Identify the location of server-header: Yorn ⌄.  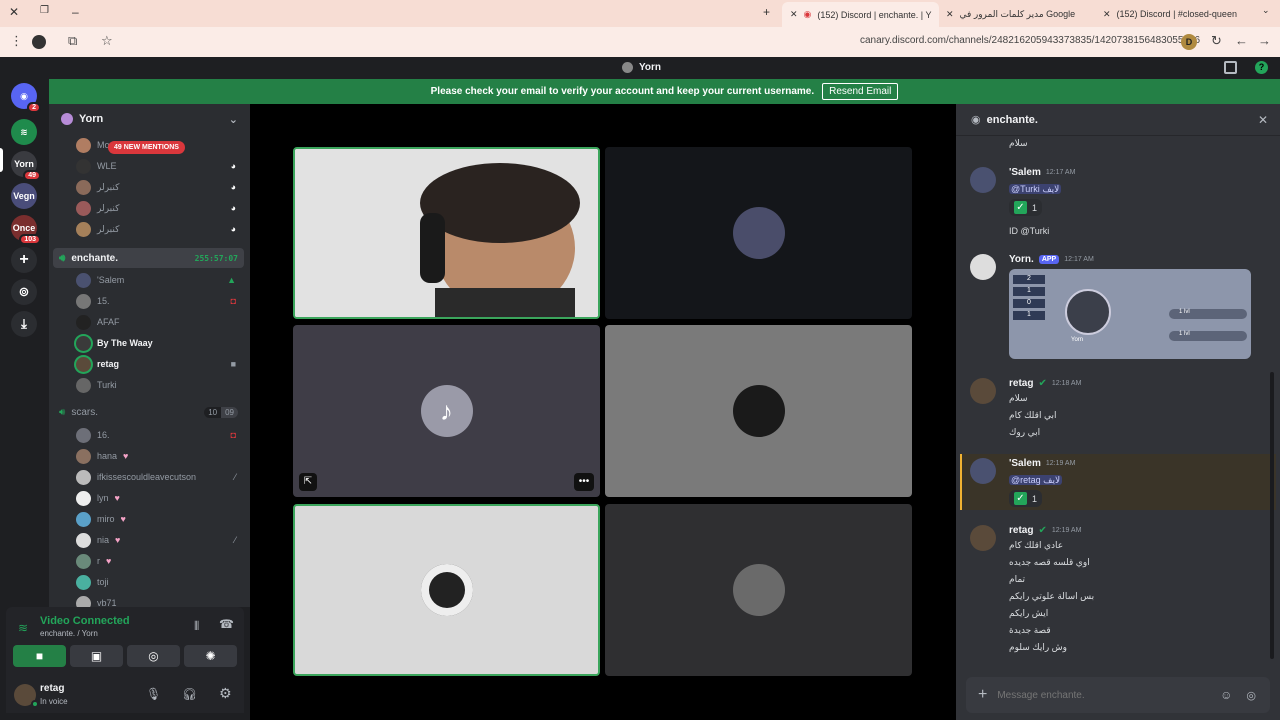
(149, 119).